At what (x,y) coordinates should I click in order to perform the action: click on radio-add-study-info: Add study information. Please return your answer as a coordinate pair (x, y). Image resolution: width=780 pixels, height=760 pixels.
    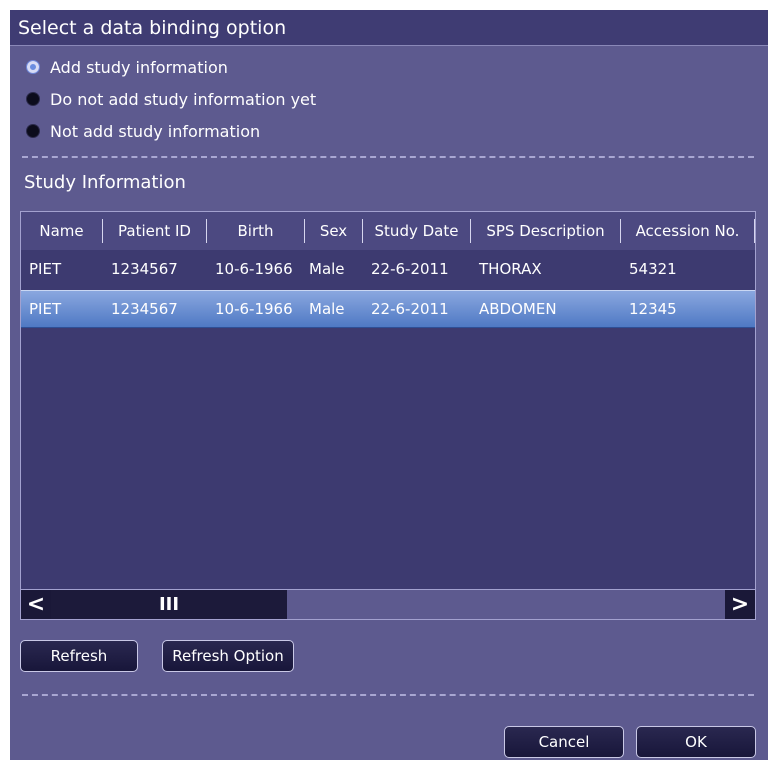
    Looking at the image, I should click on (127, 67).